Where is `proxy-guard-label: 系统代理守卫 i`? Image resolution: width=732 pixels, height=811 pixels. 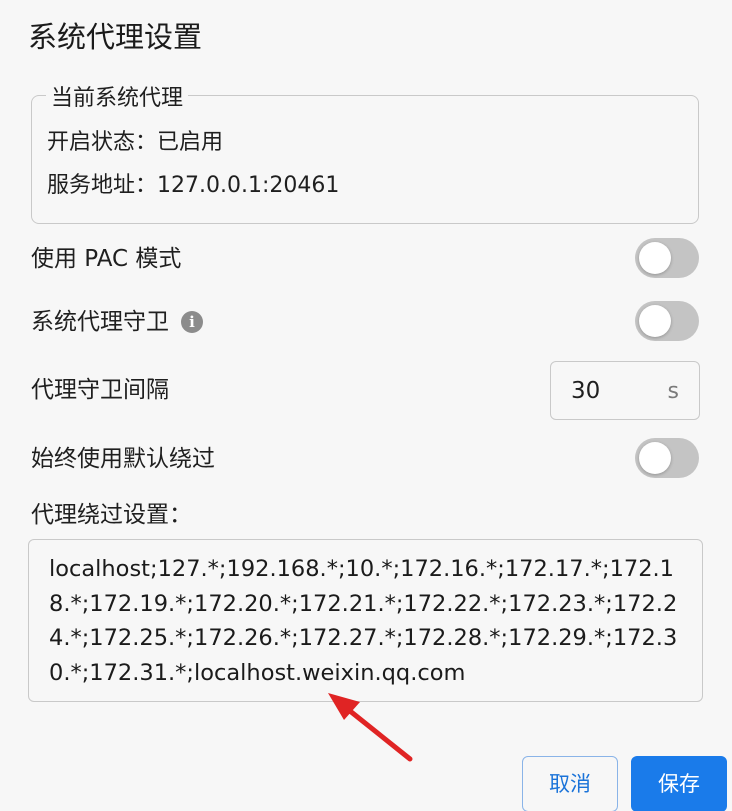
proxy-guard-label: 系统代理守卫 i is located at coordinates (117, 322).